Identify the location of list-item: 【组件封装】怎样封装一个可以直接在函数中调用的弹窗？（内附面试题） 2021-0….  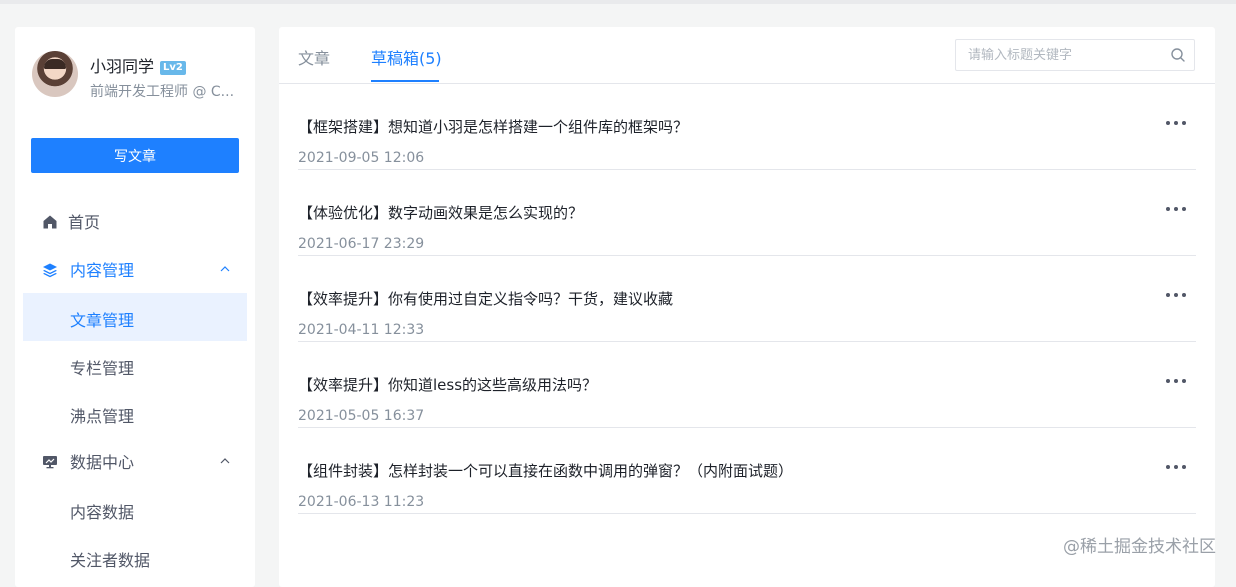
(747, 471).